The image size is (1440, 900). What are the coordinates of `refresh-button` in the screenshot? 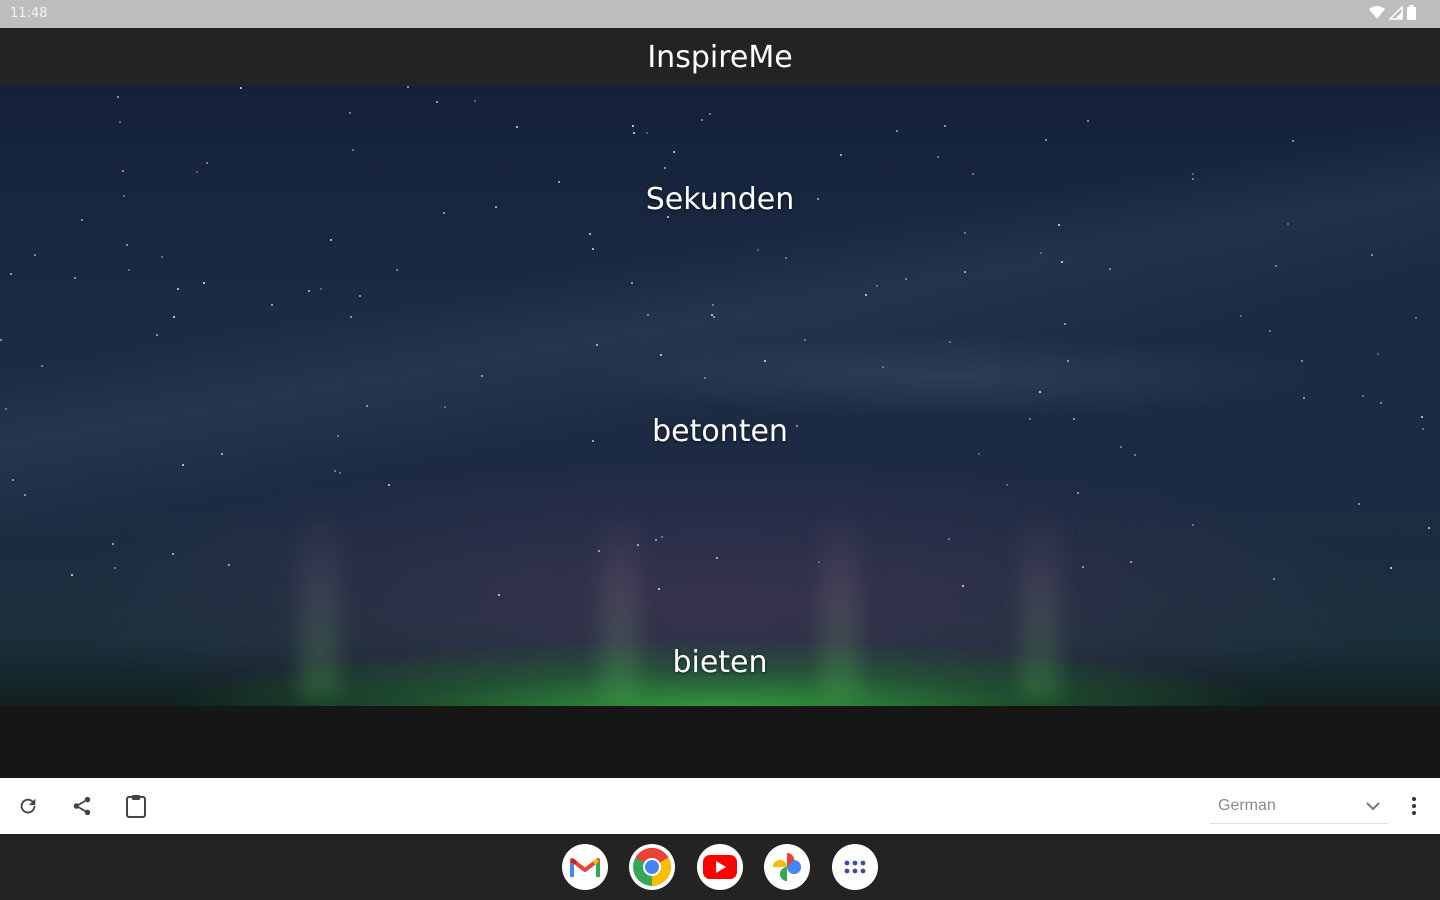 It's located at (28, 806).